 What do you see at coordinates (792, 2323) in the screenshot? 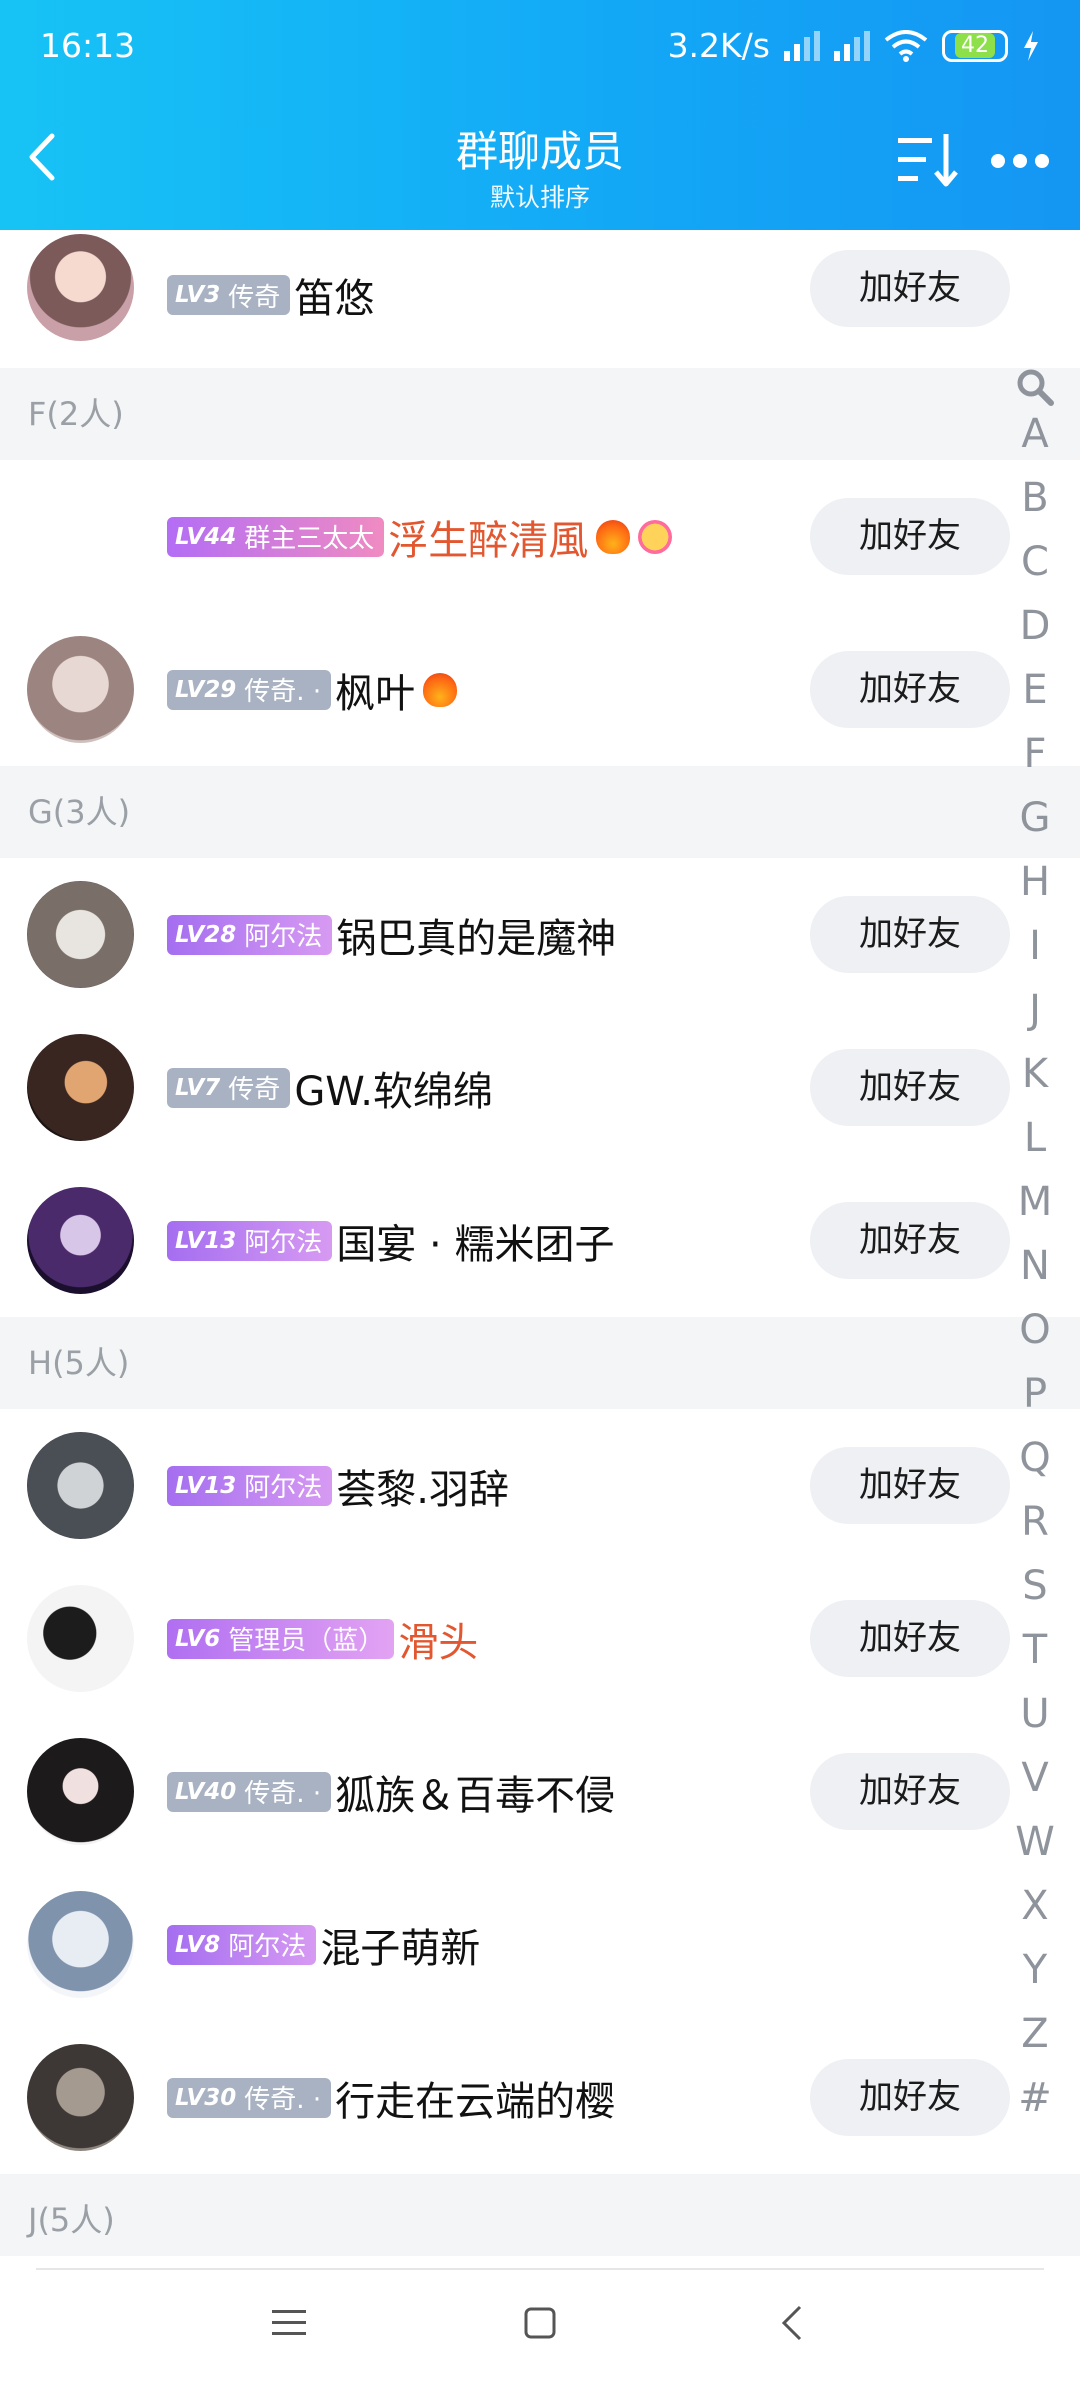
I see `back-icon` at bounding box center [792, 2323].